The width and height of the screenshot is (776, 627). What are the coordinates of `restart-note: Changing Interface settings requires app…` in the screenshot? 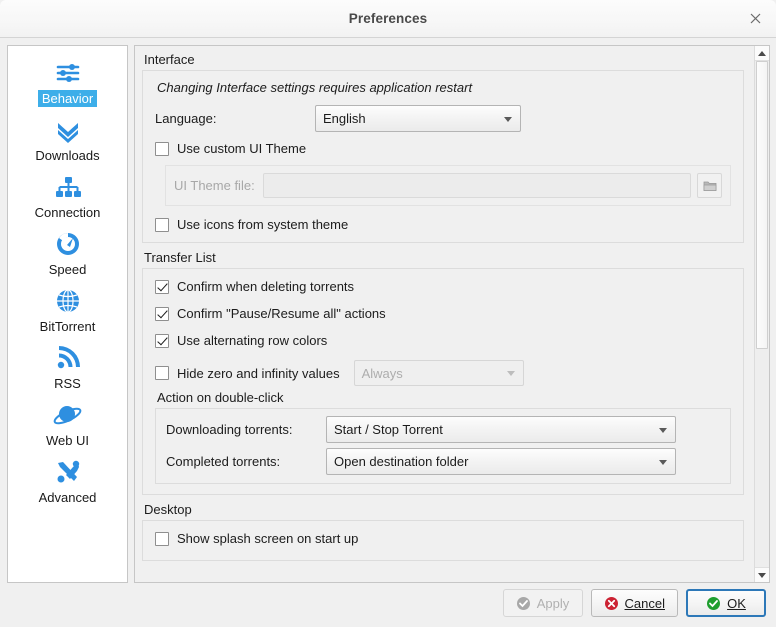 It's located at (315, 87).